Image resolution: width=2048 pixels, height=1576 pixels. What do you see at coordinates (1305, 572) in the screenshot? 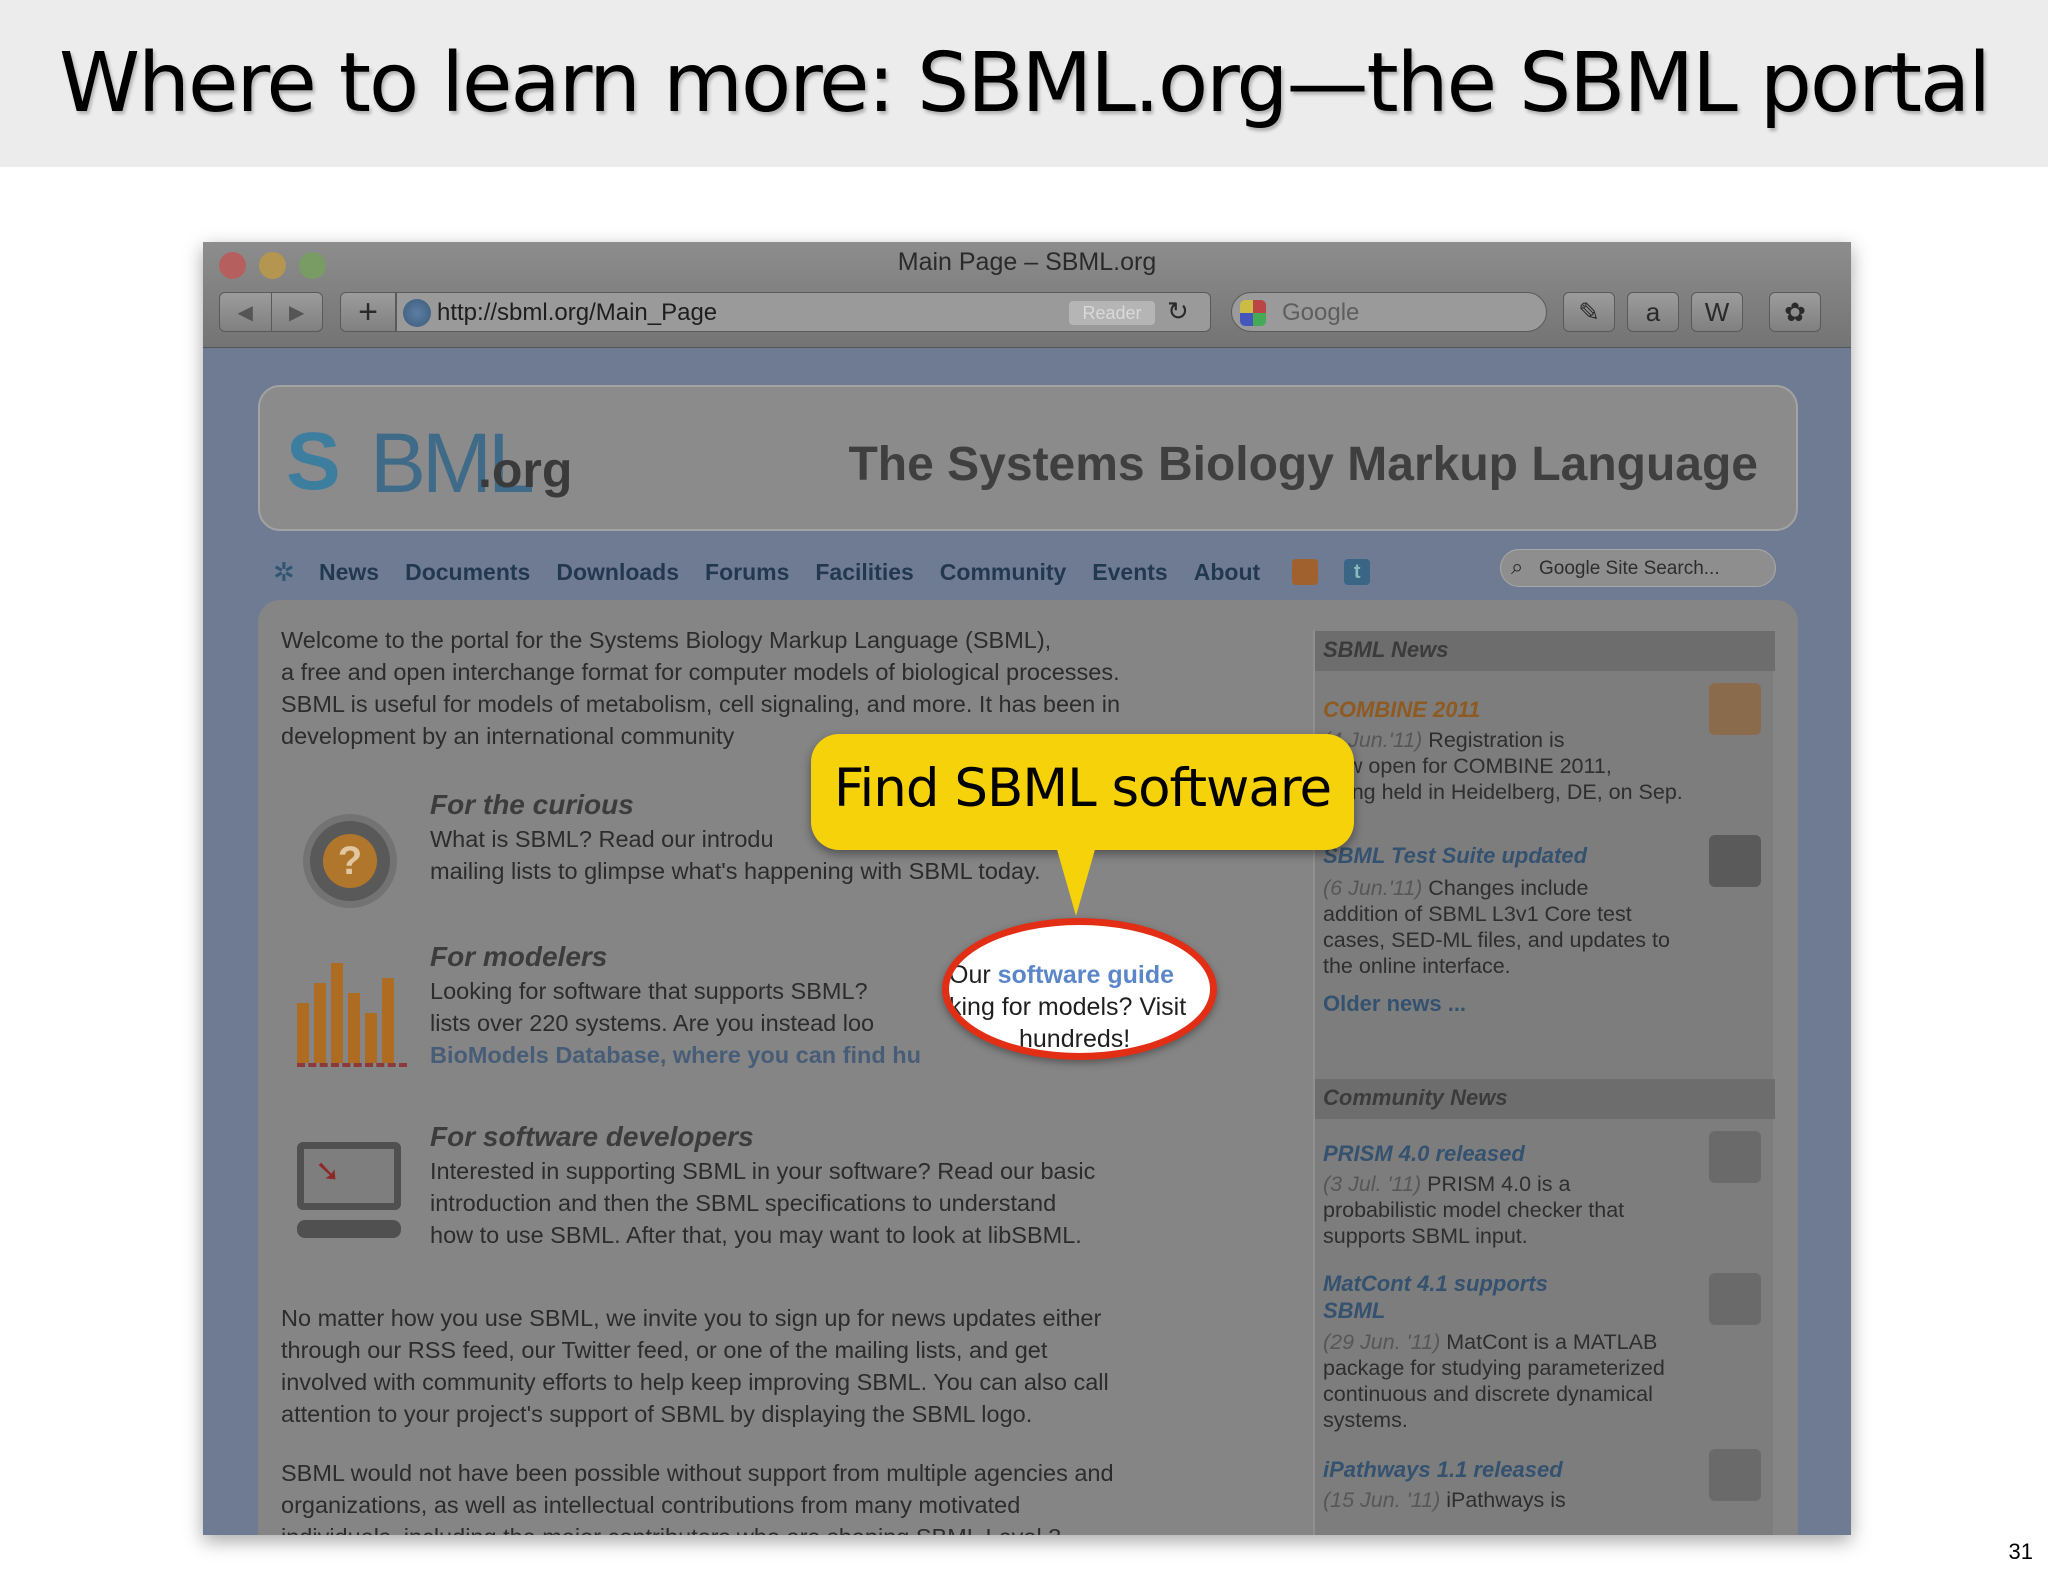
I see `rss-icon` at bounding box center [1305, 572].